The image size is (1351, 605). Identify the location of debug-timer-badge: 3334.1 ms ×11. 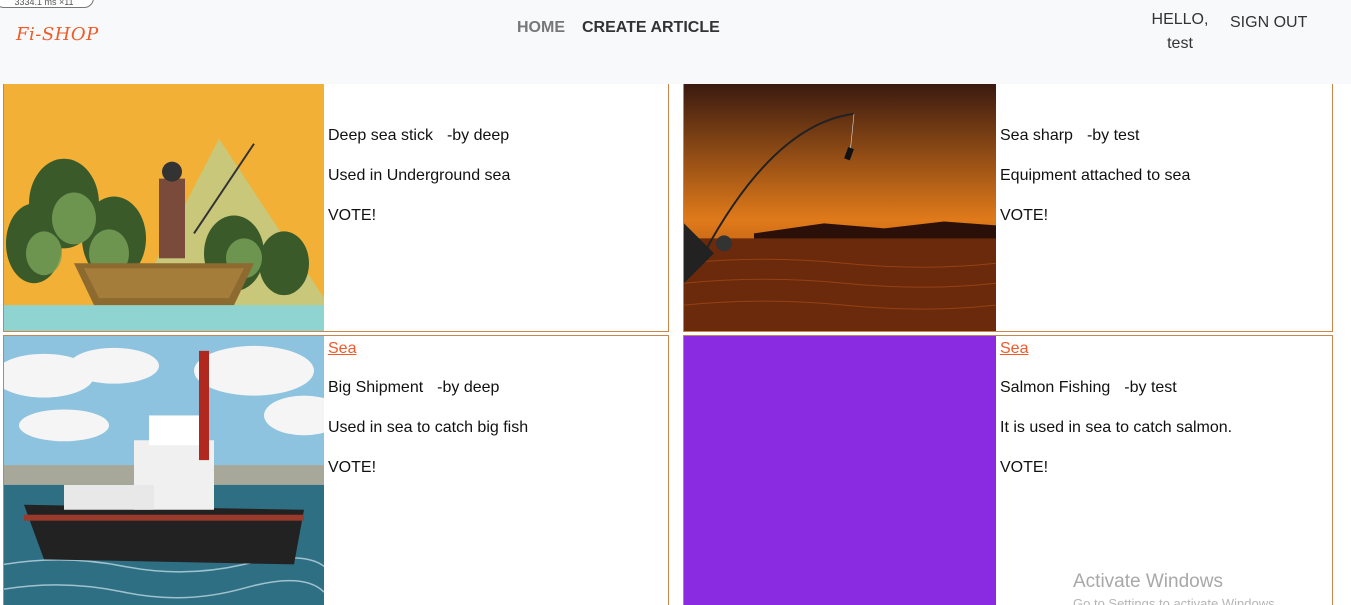
(47, 4).